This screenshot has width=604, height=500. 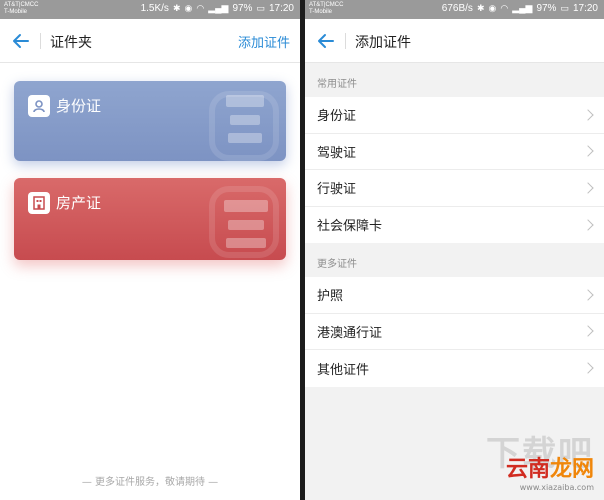 I want to click on status-indicators: 676B/s ✱ ◉ ◠ ▂▄▆ 97% ▭ 17:20, so click(x=520, y=8).